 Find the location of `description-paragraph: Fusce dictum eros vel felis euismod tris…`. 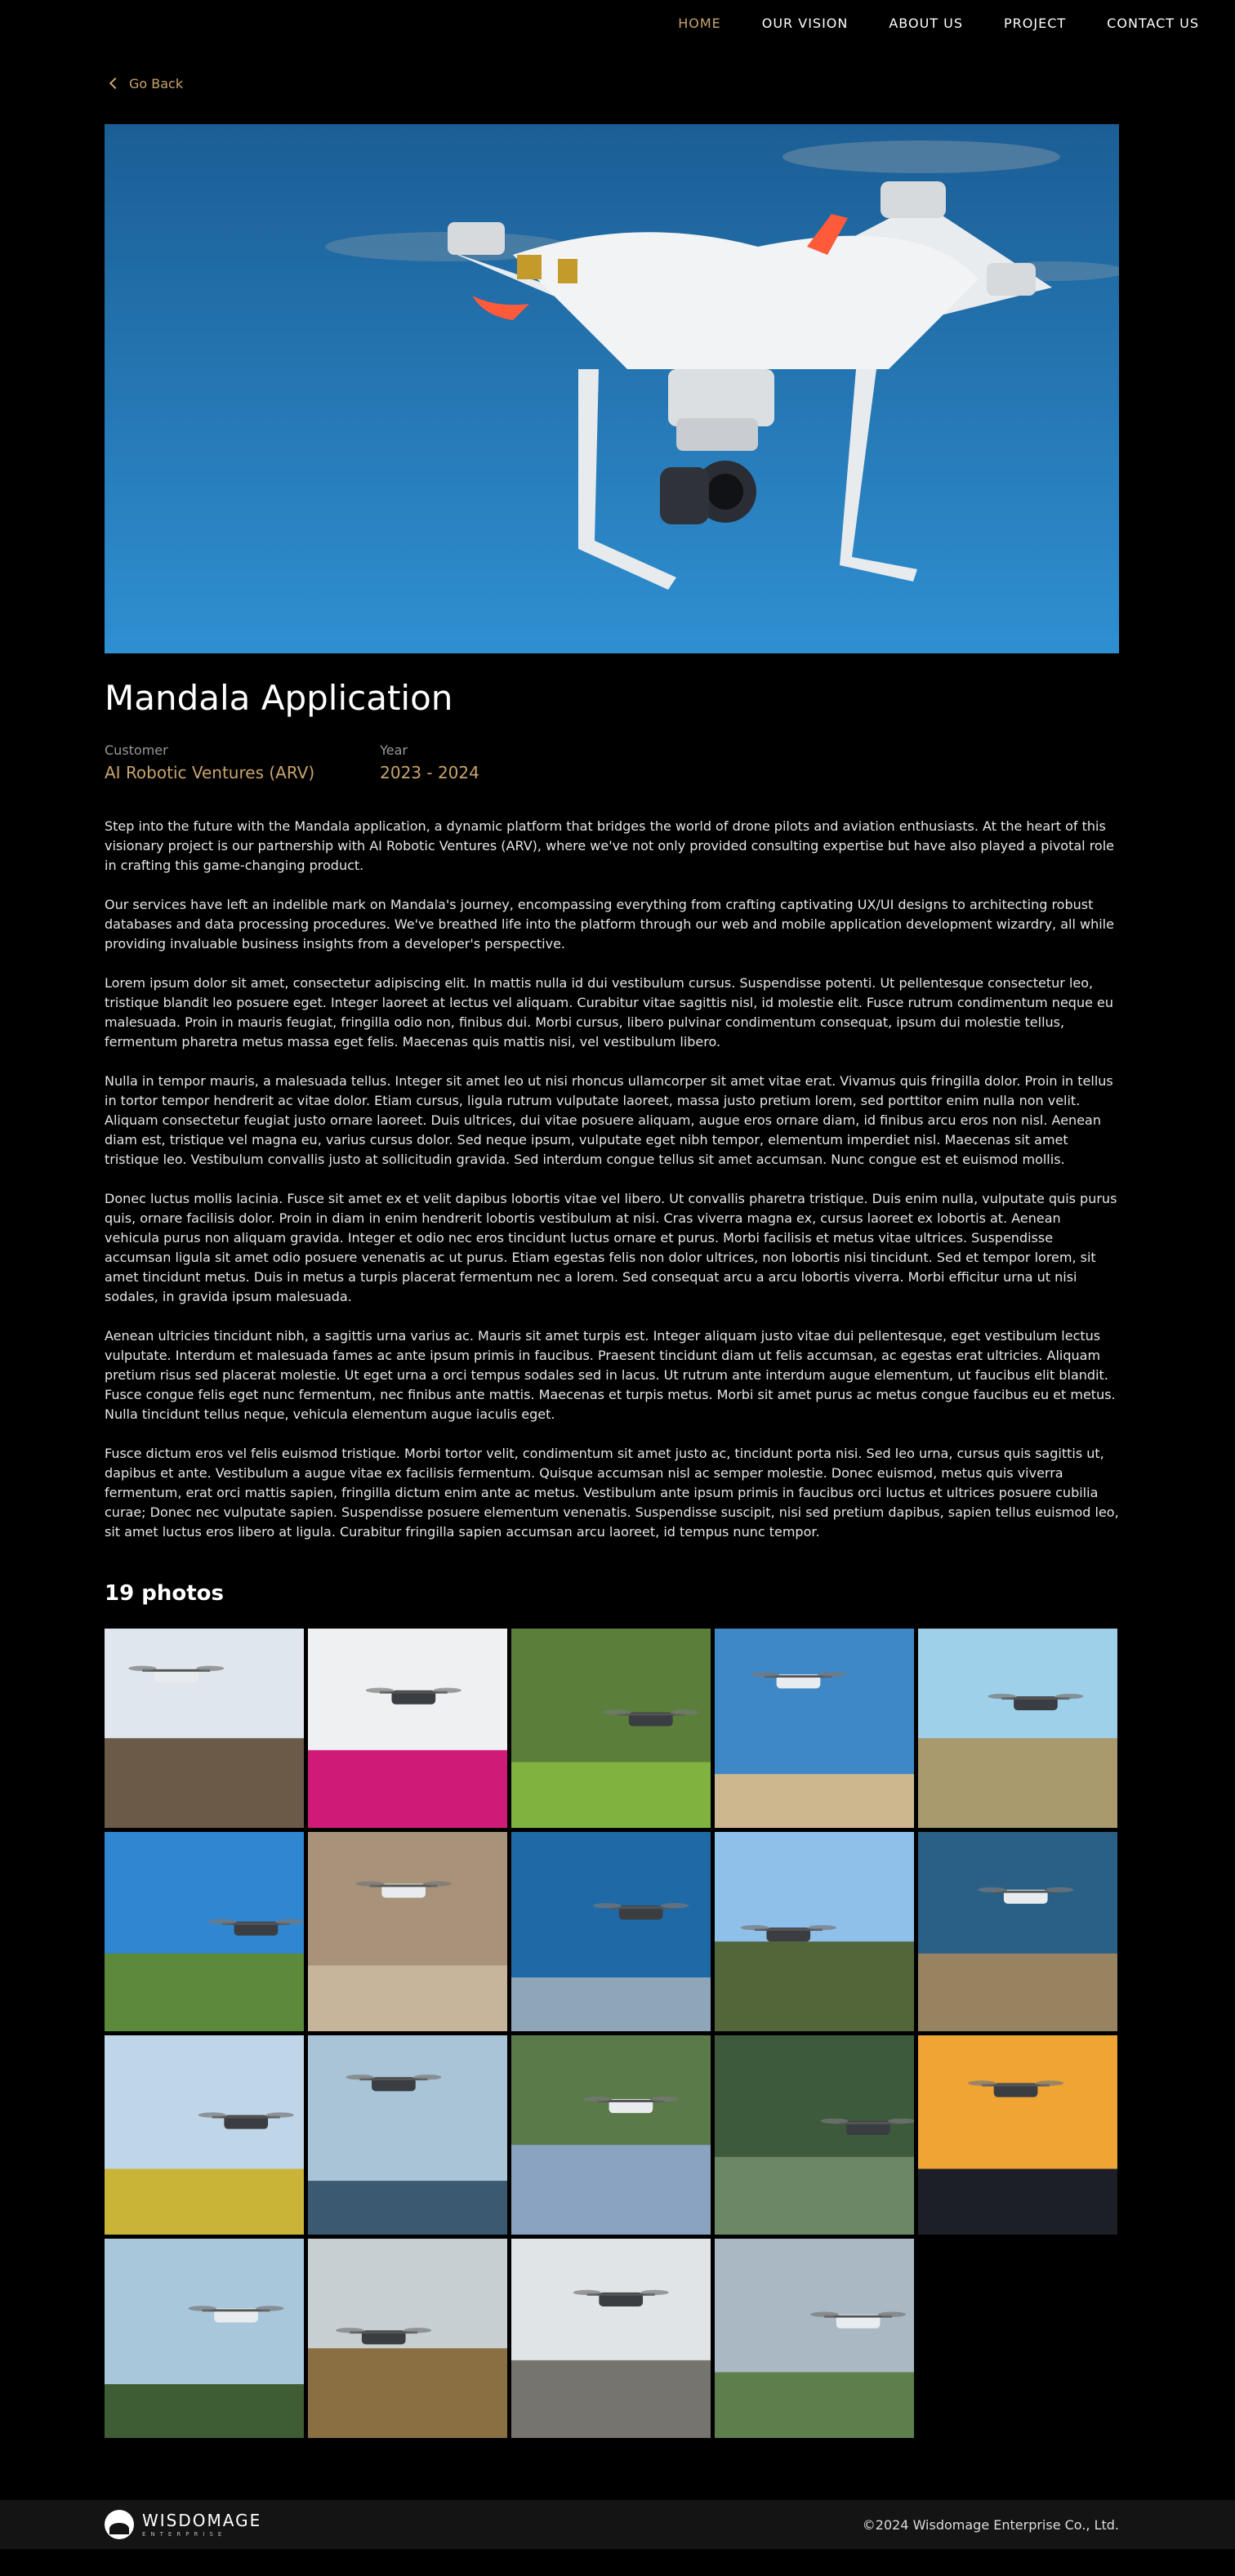

description-paragraph: Fusce dictum eros vel felis euismod tris… is located at coordinates (612, 1493).